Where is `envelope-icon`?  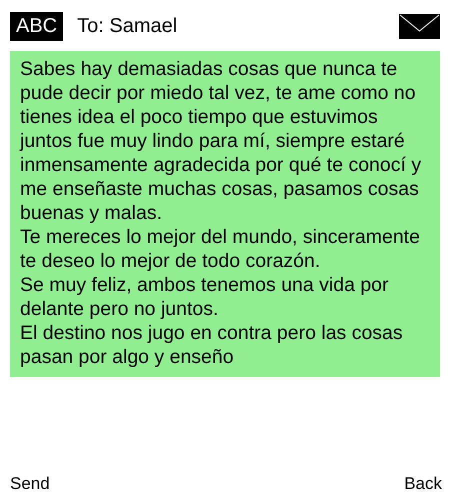
envelope-icon is located at coordinates (419, 26).